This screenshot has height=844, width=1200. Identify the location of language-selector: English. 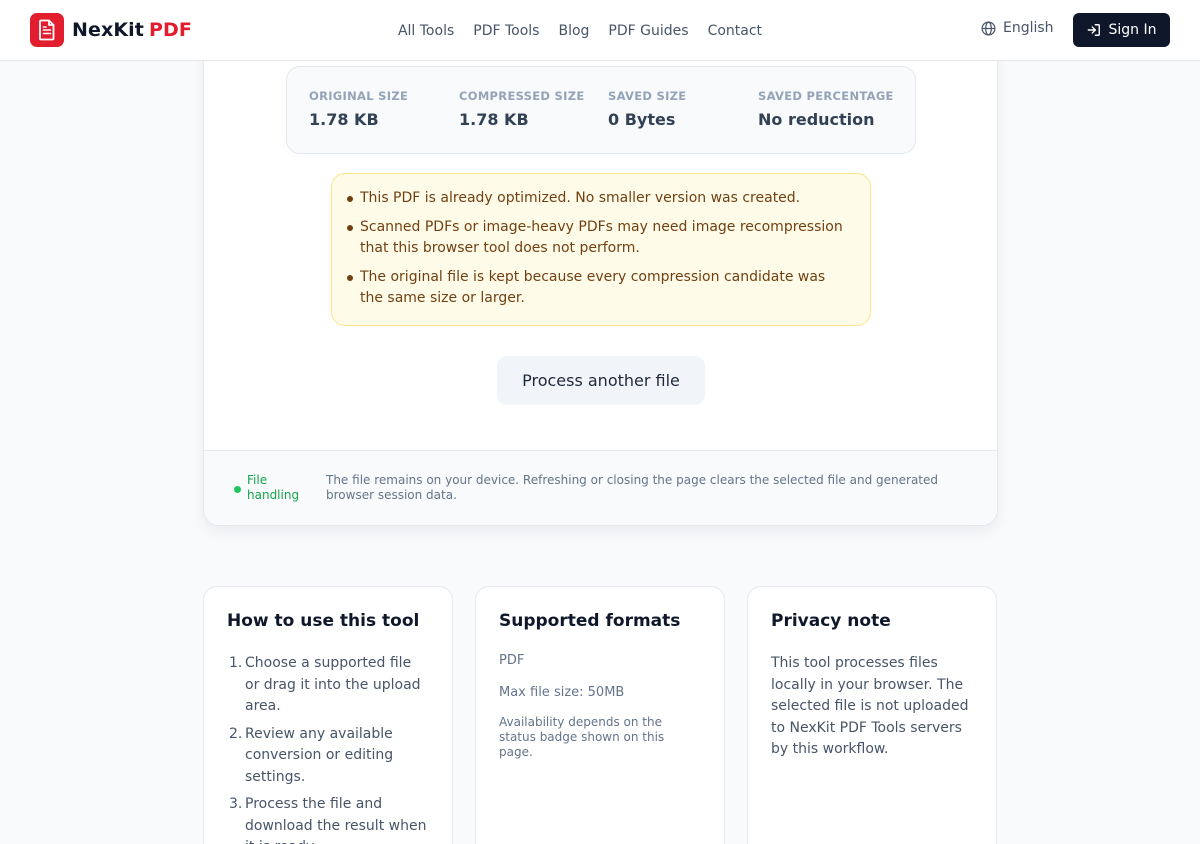
(1017, 28).